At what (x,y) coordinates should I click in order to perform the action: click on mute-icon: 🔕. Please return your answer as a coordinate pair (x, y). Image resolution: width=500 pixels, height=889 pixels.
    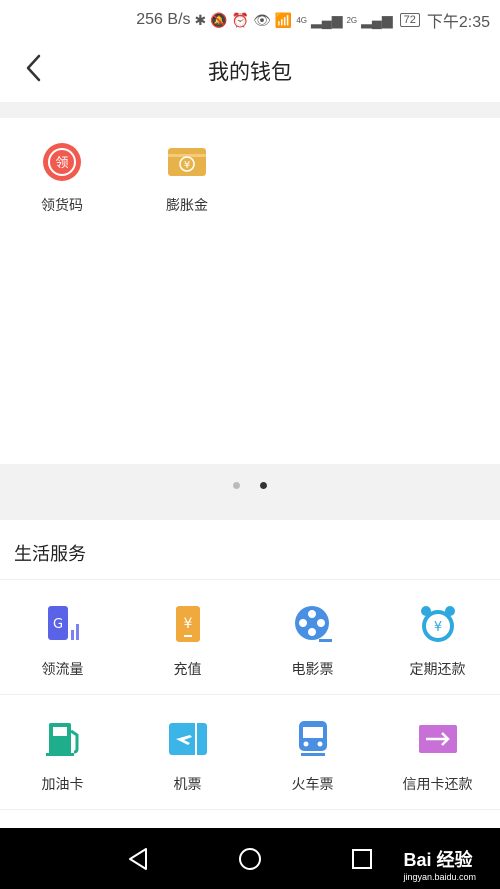
    Looking at the image, I should click on (219, 19).